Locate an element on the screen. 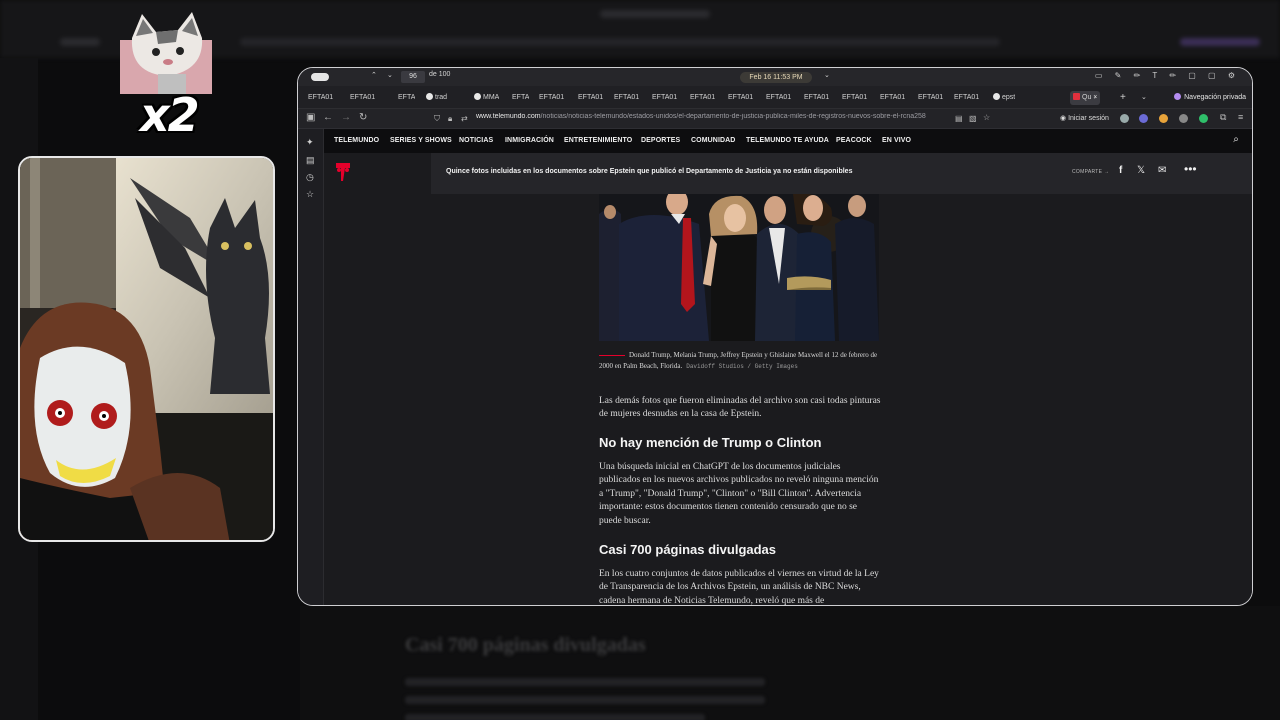 This screenshot has height=720, width=1280. facebook-icon: f is located at coordinates (1120, 170).